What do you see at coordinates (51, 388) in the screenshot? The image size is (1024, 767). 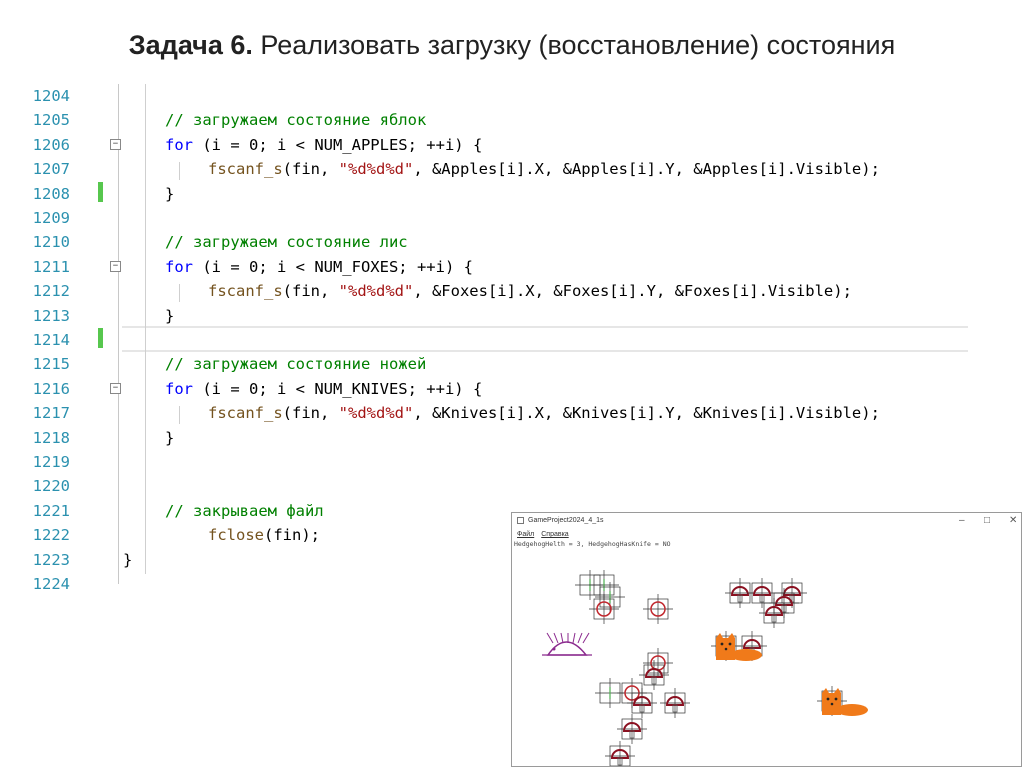 I see `line-number: 1216` at bounding box center [51, 388].